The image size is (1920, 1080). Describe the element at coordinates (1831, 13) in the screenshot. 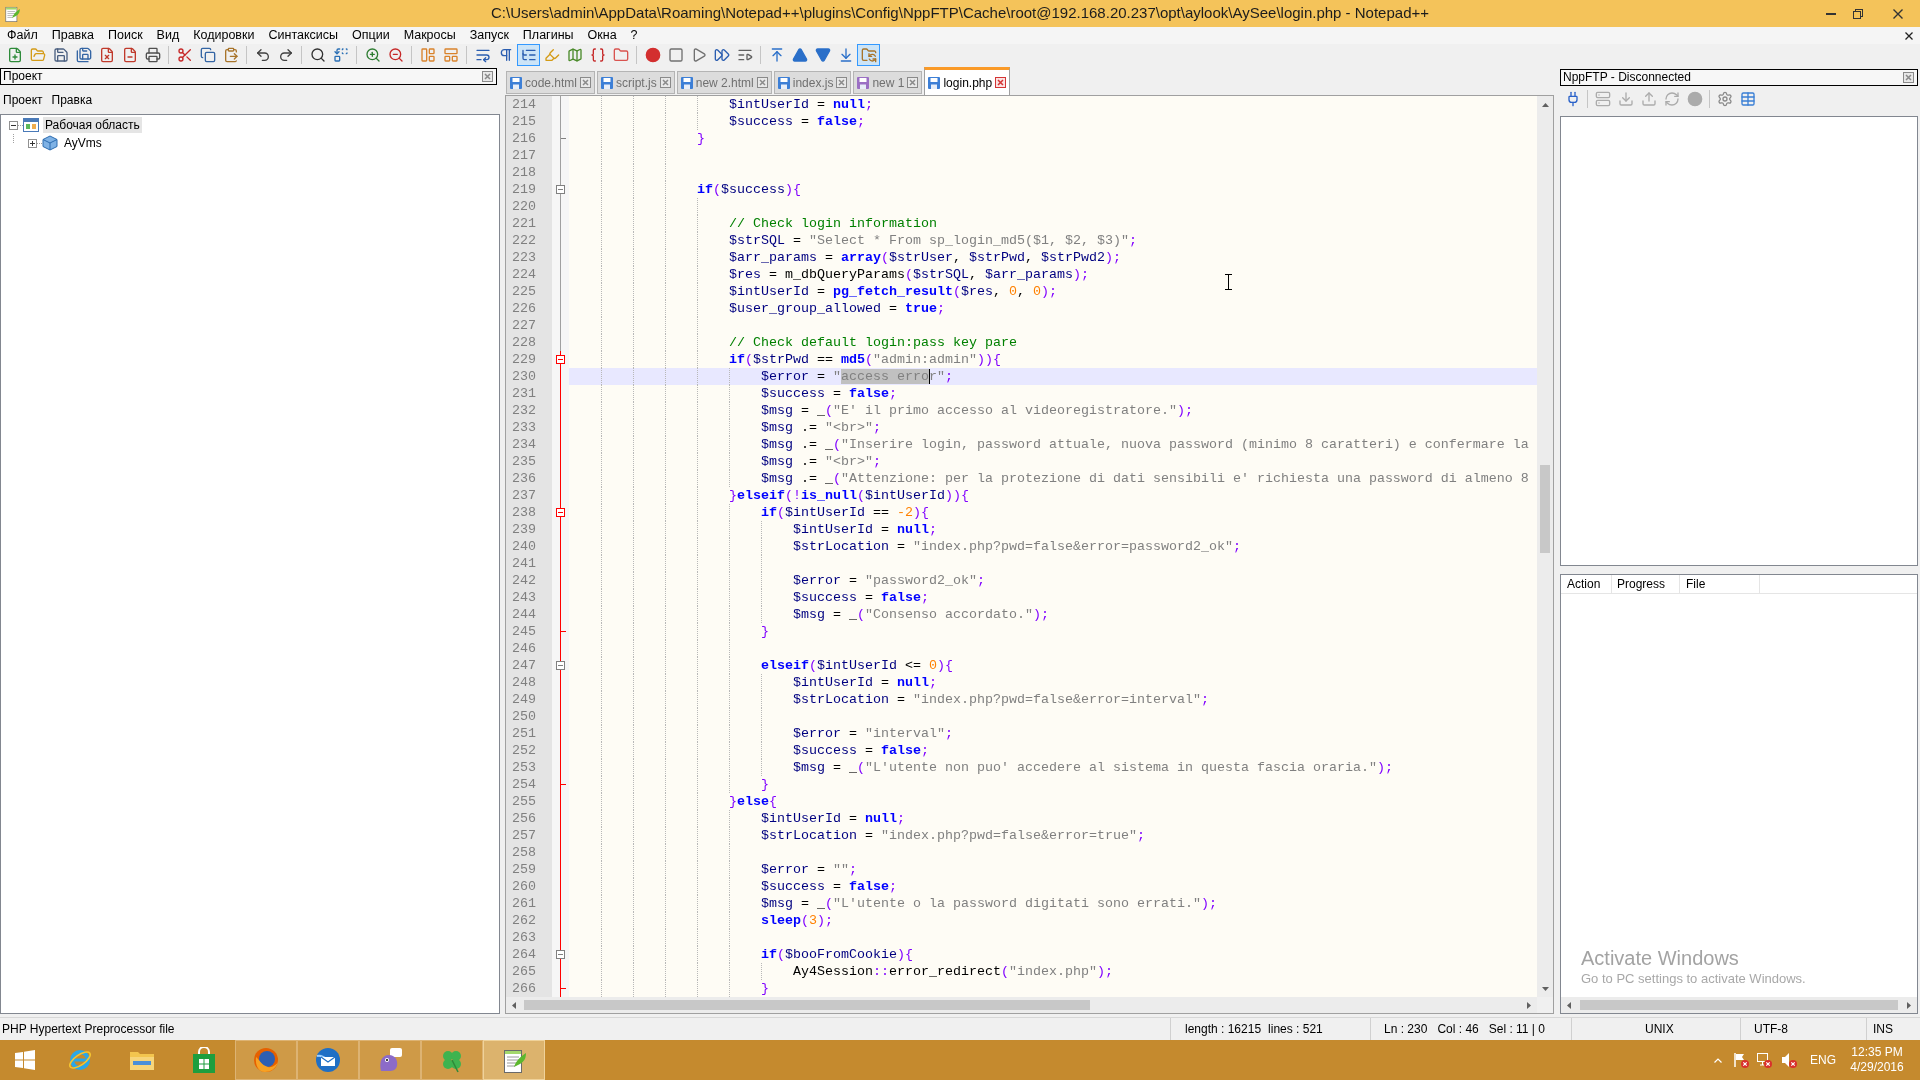

I see `minimize-icon` at that location.